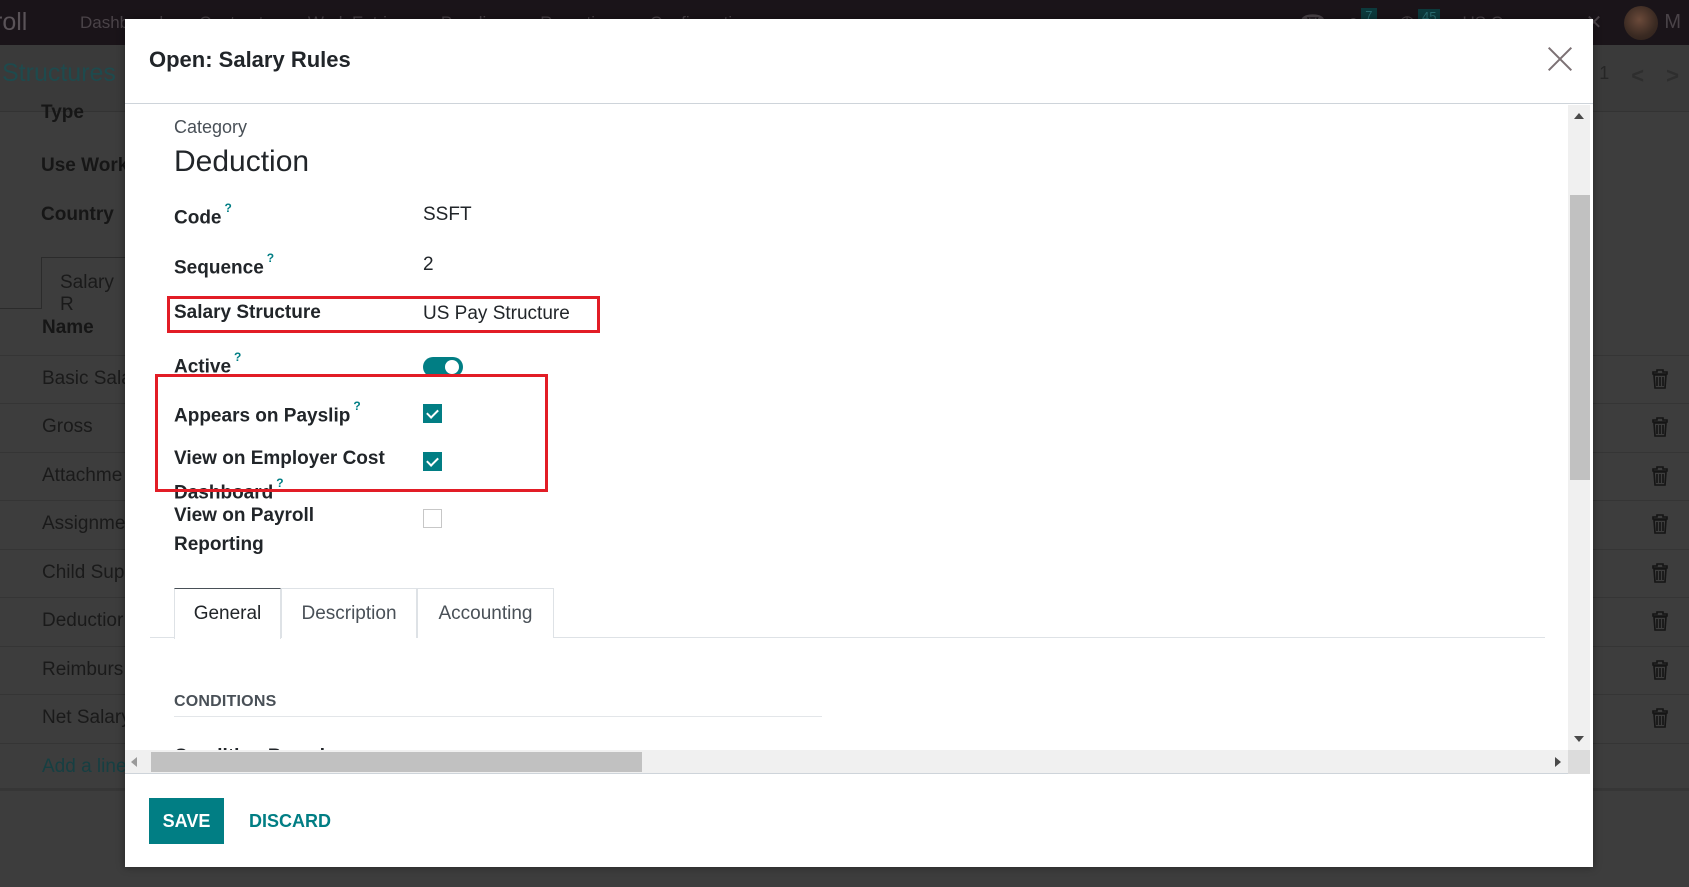  What do you see at coordinates (859, 61) in the screenshot?
I see `dialog-header: Open: Salary Rules` at bounding box center [859, 61].